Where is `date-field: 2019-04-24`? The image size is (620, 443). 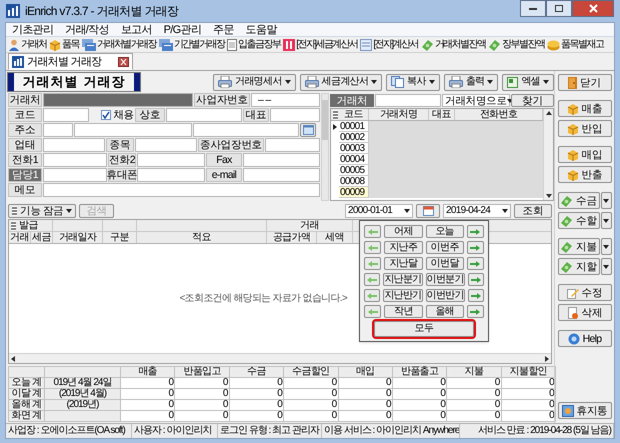 date-field: 2019-04-24 is located at coordinates (477, 211).